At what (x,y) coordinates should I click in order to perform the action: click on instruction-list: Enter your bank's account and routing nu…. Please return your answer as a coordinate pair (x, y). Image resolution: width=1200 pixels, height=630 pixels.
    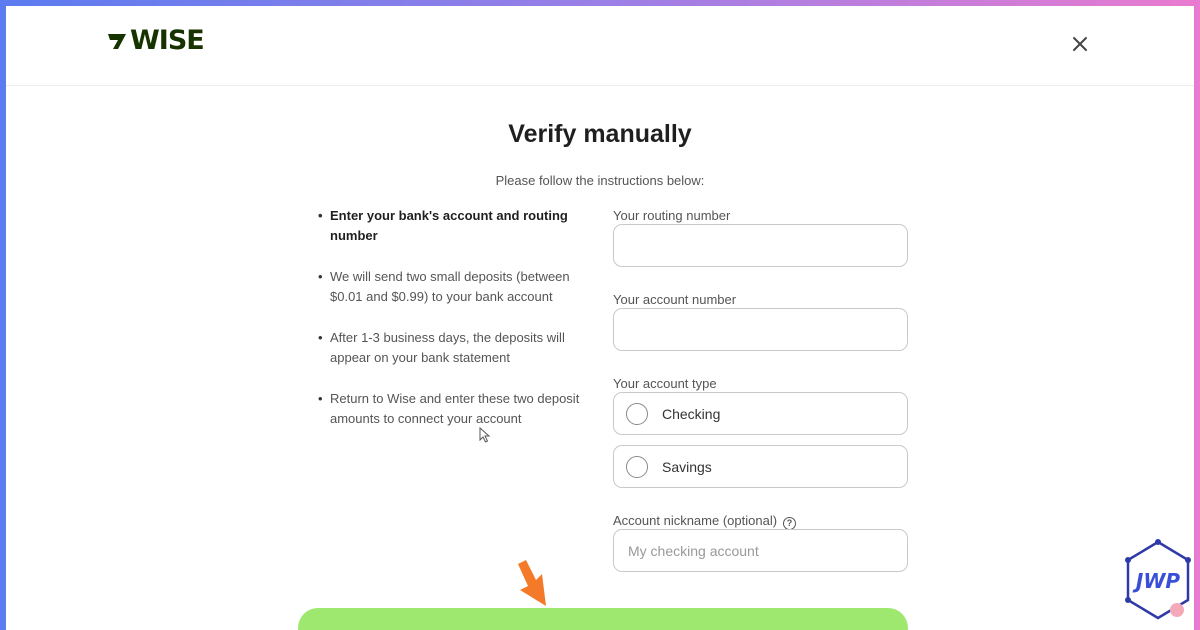
    Looking at the image, I should click on (458, 328).